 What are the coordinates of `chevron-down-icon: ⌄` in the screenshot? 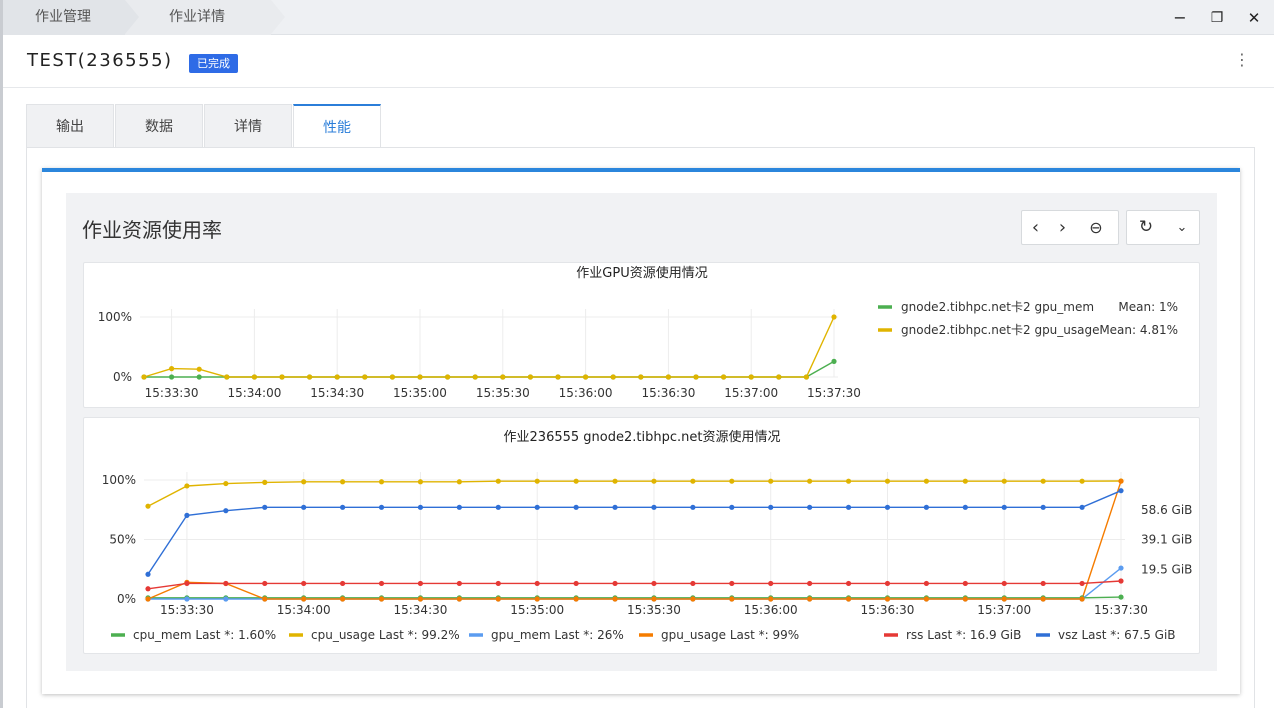 It's located at (1182, 227).